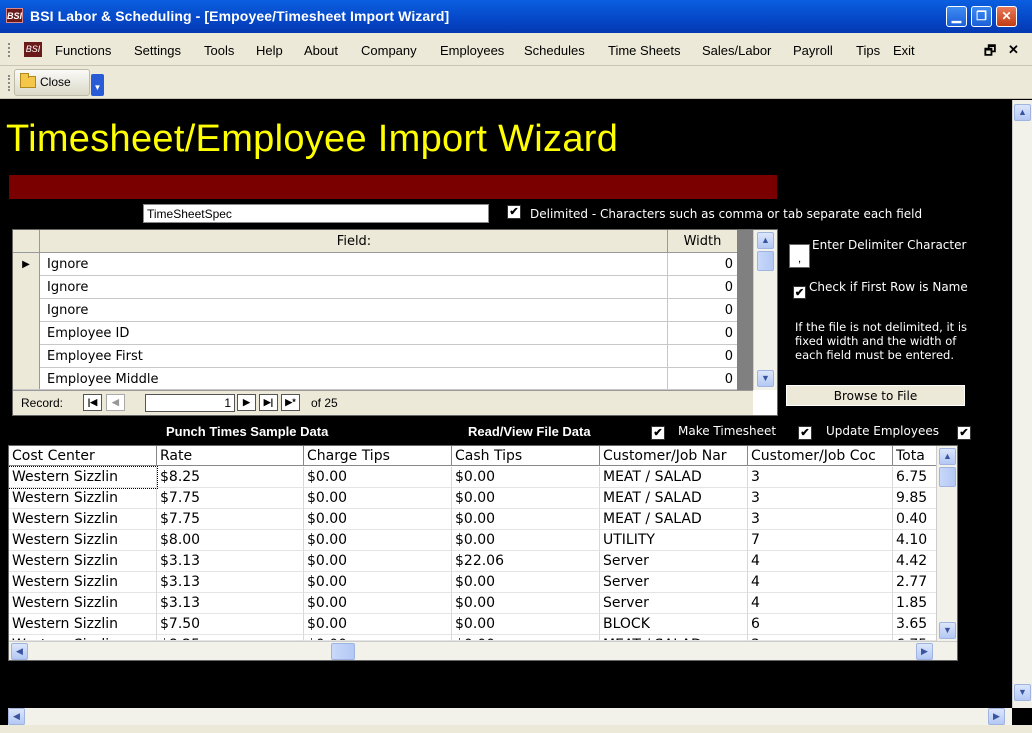 The width and height of the screenshot is (1032, 733). What do you see at coordinates (916, 582) in the screenshot?
I see `grid-cell: 2.77` at bounding box center [916, 582].